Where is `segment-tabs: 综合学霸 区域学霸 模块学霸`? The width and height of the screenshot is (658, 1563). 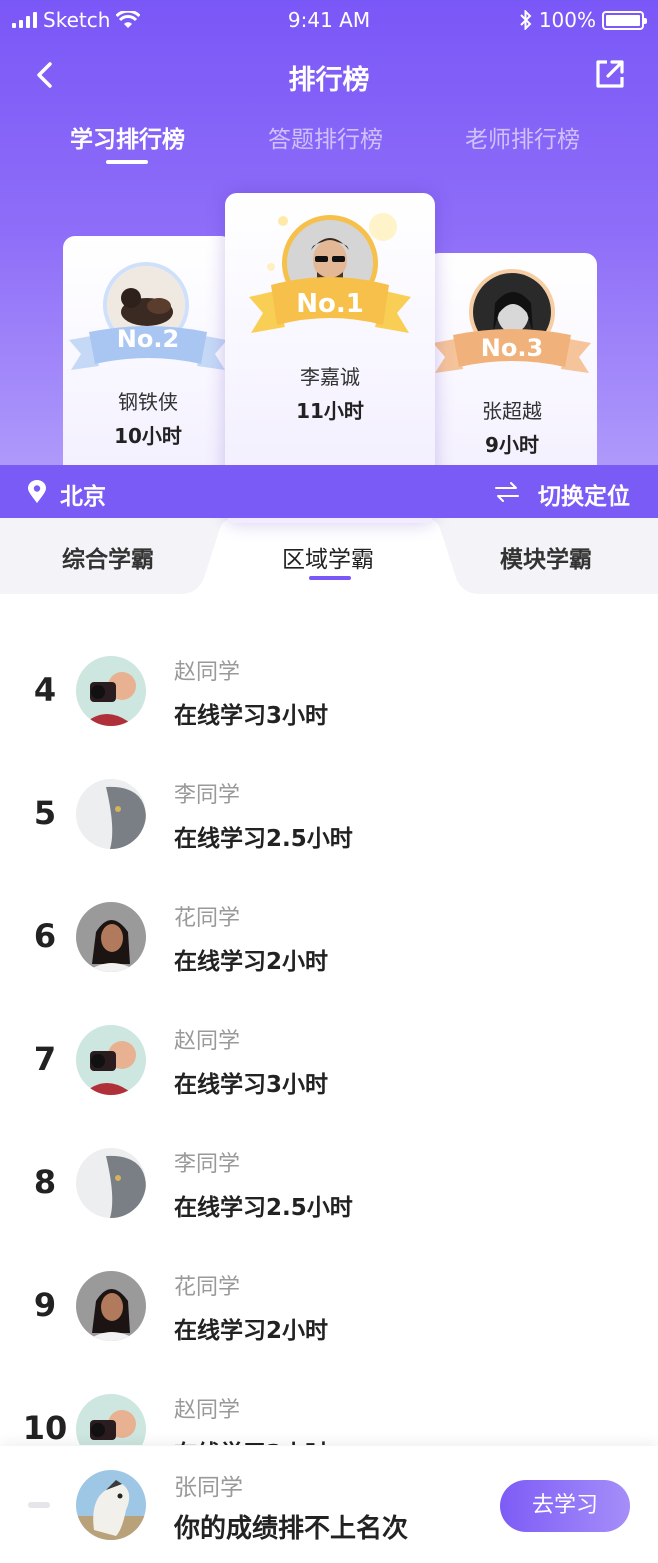
segment-tabs: 综合学霸 区域学霸 模块学霸 is located at coordinates (329, 556).